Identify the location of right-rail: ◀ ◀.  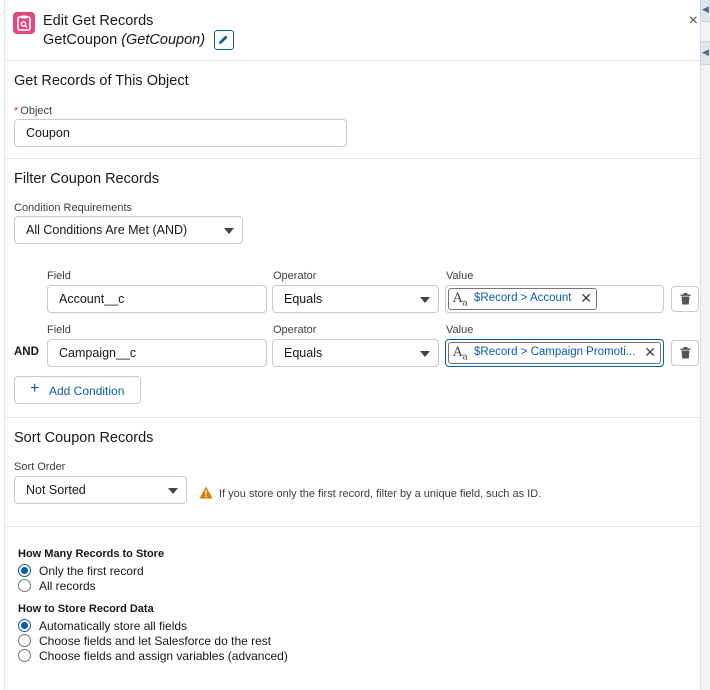
(705, 345).